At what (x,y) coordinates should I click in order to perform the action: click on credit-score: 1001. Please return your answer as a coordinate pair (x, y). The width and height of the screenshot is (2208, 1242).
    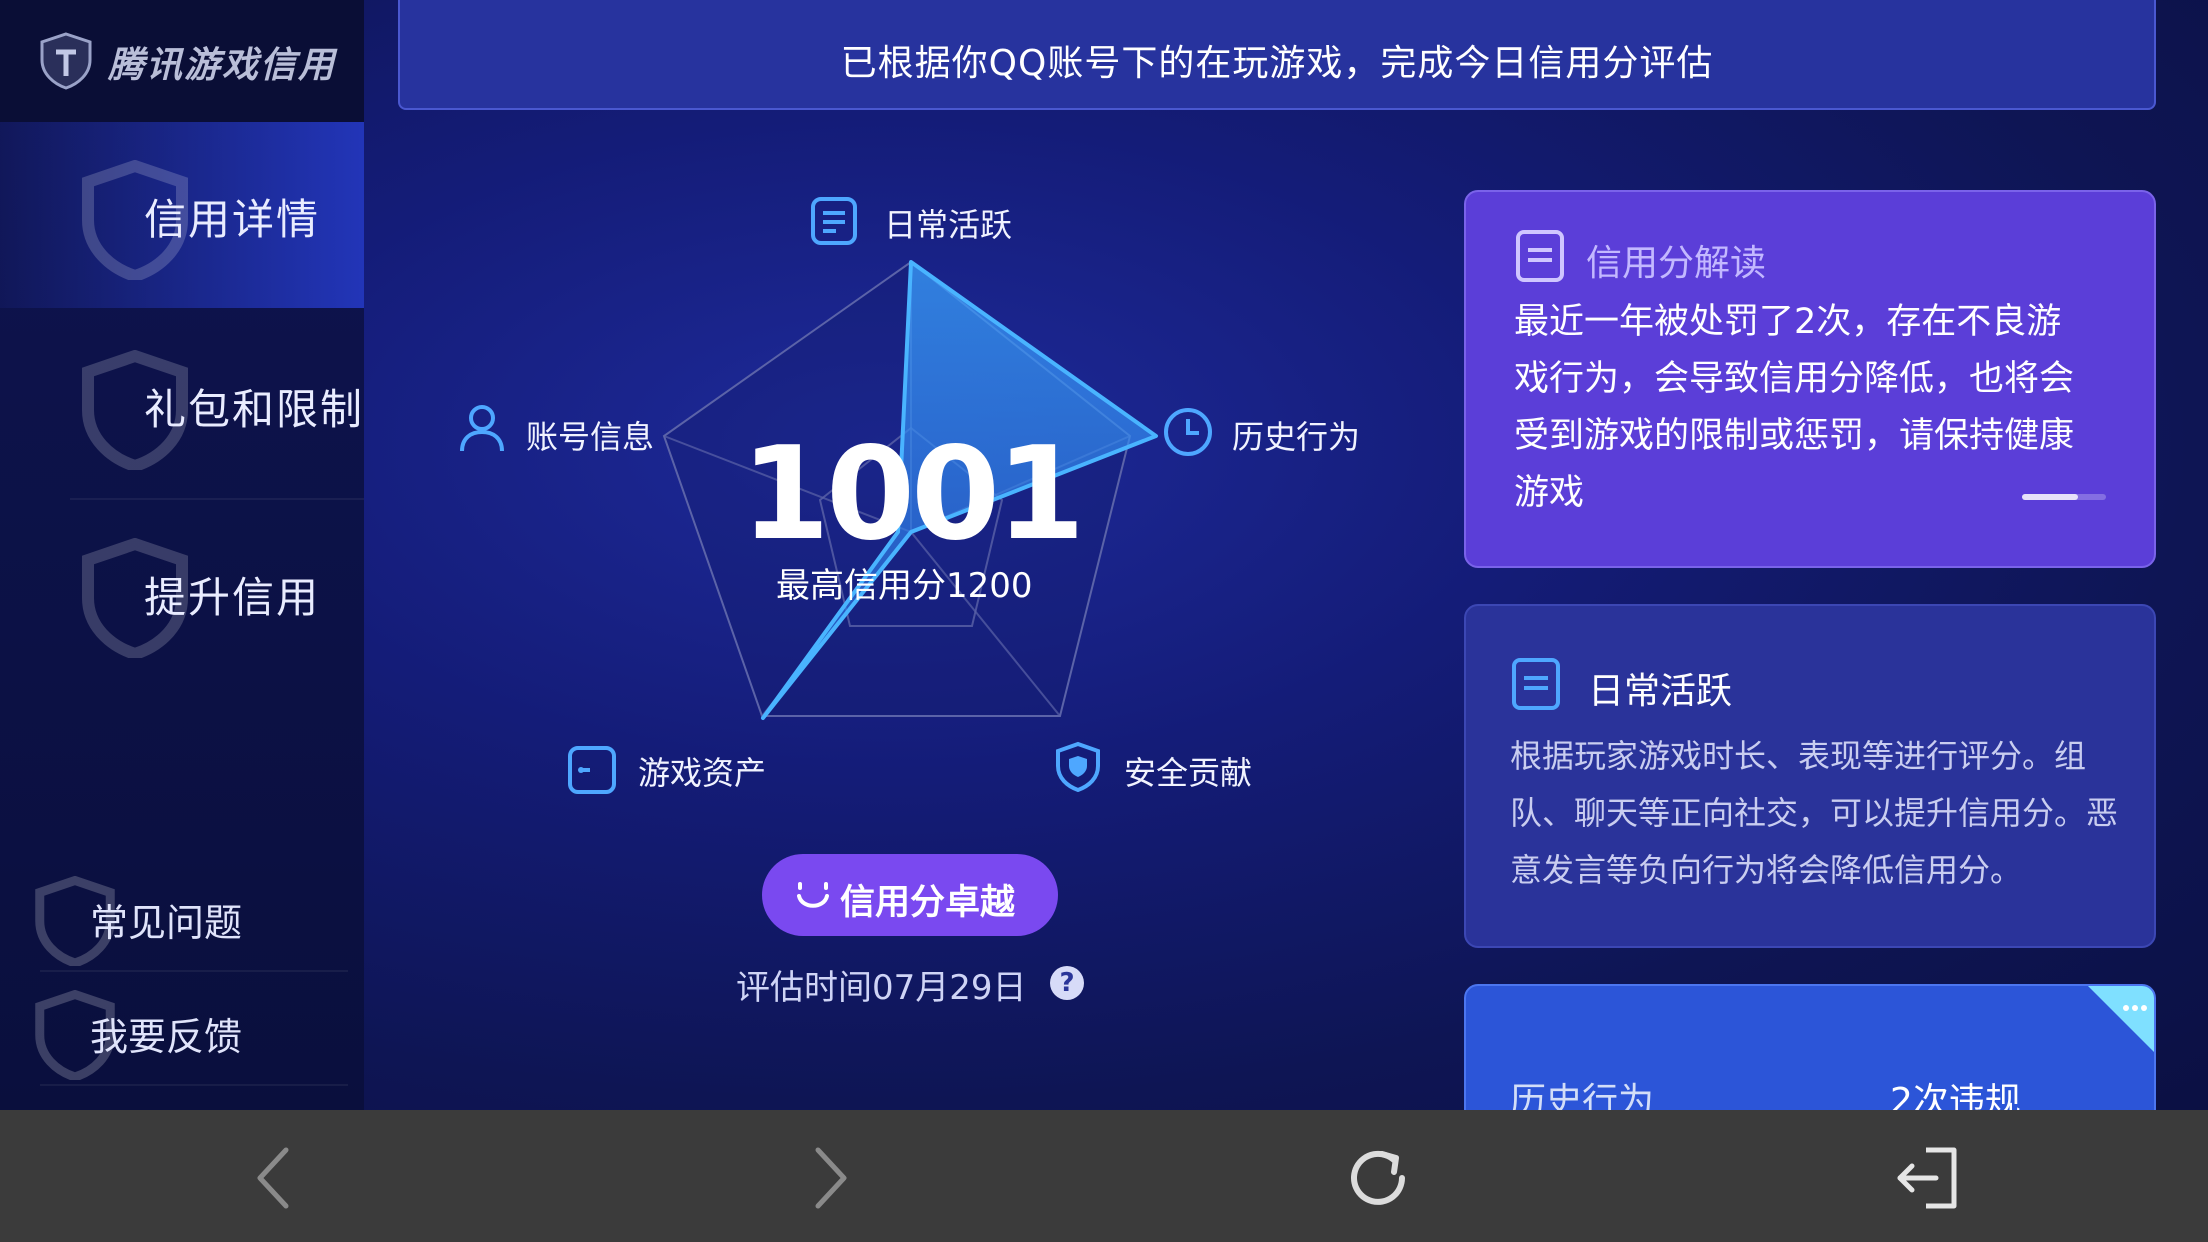
    Looking at the image, I should click on (912, 494).